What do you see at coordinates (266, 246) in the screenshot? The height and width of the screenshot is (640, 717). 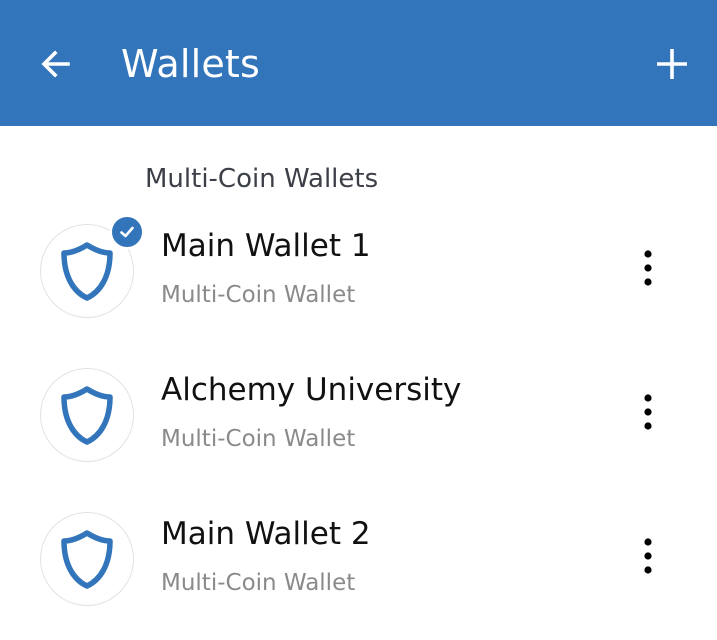 I see `wallet-name: Main Wallet 1` at bounding box center [266, 246].